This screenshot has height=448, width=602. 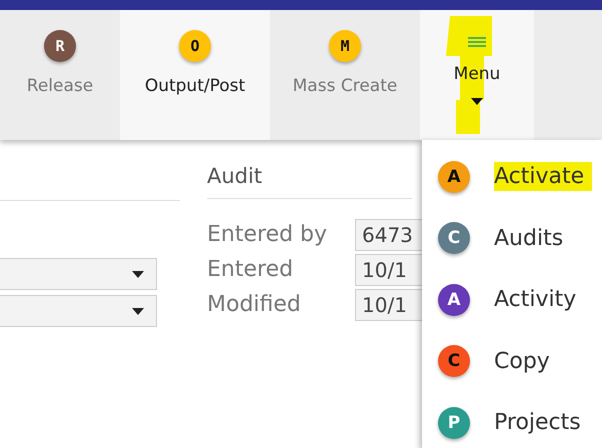 I want to click on letter-badge-icon: P, so click(x=454, y=422).